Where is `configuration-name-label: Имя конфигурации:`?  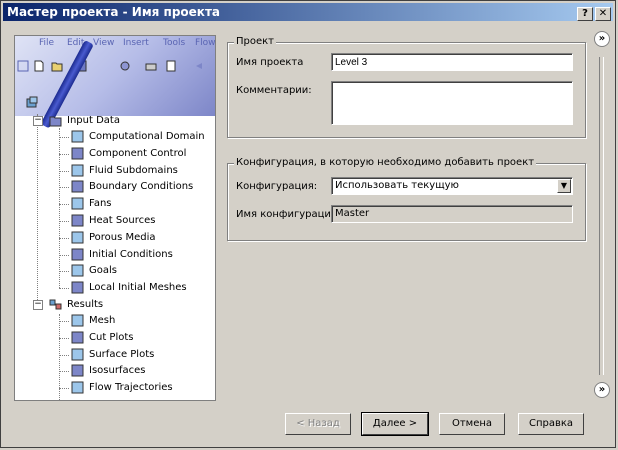
configuration-name-label: Имя конфигурации: is located at coordinates (288, 214).